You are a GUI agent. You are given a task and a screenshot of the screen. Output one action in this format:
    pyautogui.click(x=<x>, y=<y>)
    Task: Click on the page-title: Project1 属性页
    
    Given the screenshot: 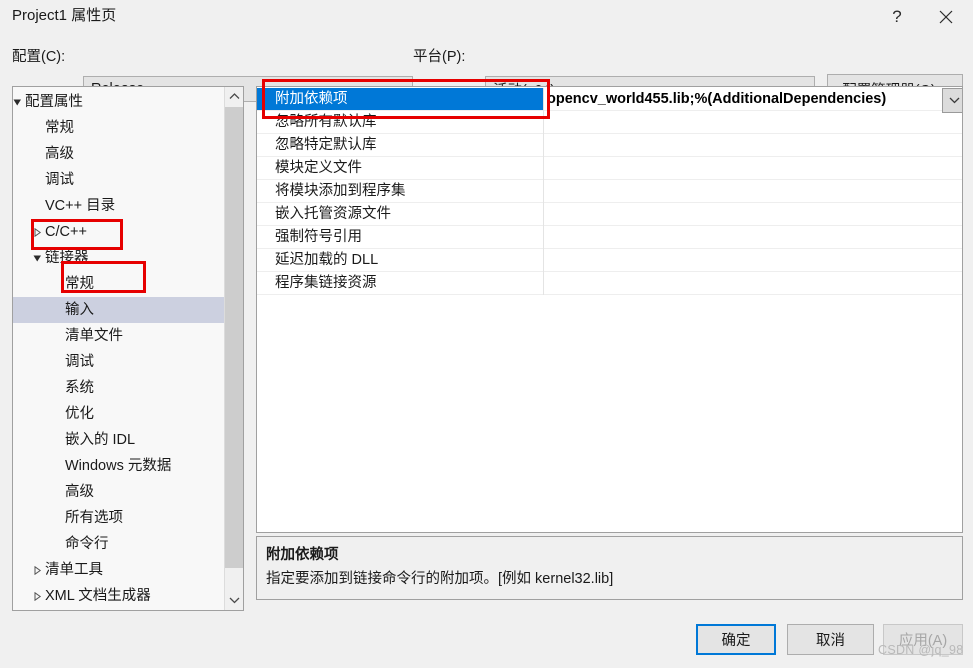 What is the action you would take?
    pyautogui.click(x=64, y=15)
    